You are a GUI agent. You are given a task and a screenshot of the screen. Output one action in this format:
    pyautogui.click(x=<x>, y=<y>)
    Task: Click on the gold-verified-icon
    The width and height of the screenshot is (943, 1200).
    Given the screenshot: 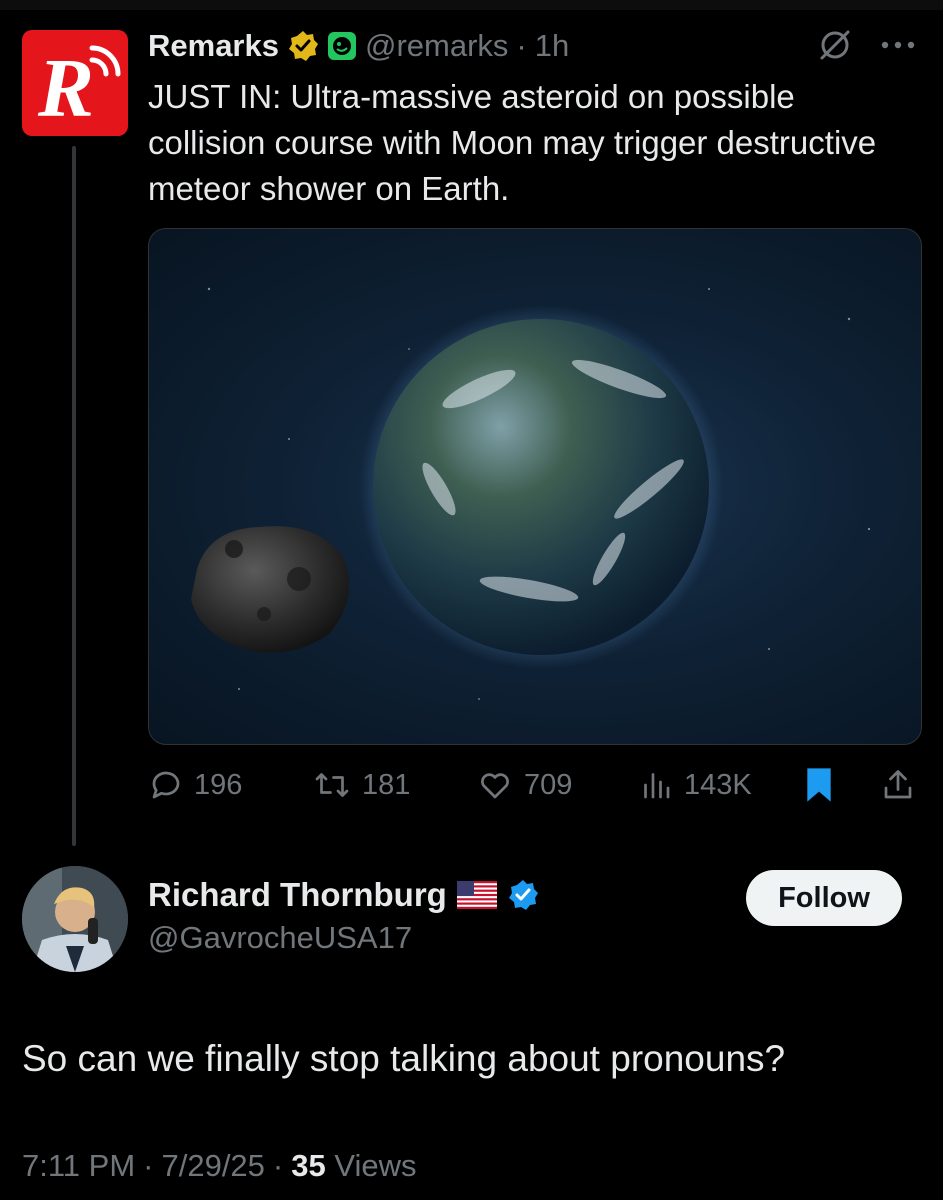 What is the action you would take?
    pyautogui.click(x=303, y=46)
    